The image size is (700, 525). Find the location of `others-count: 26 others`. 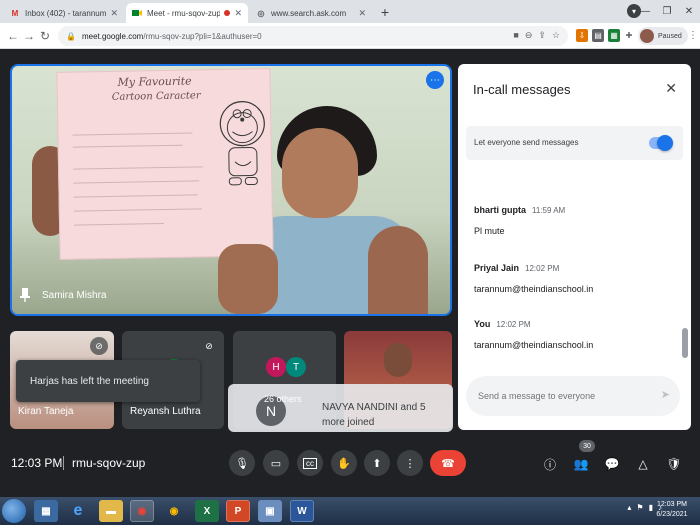

others-count: 26 others is located at coordinates (283, 399).